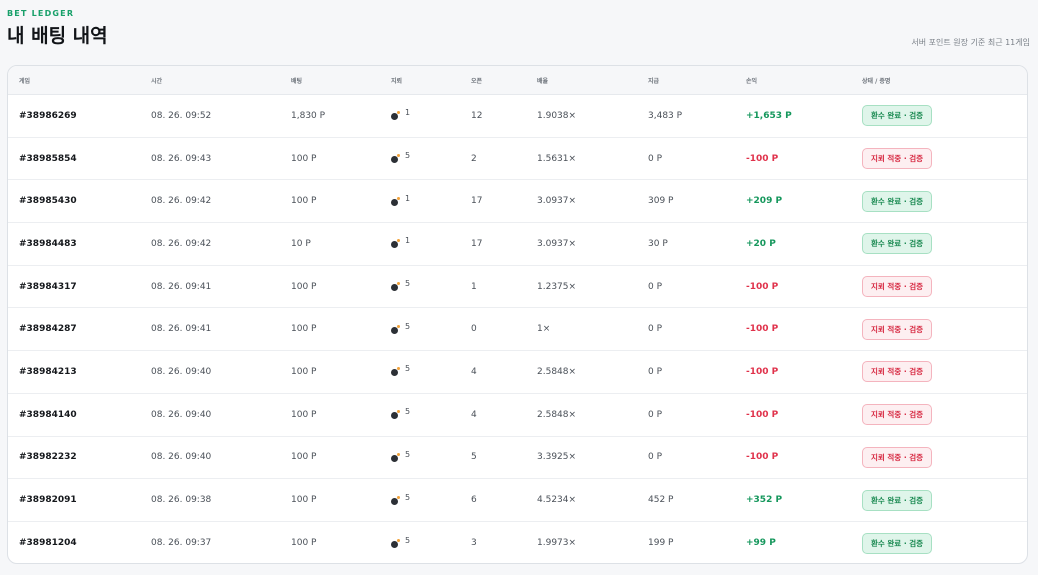 The width and height of the screenshot is (1038, 575). Describe the element at coordinates (48, 286) in the screenshot. I see `game-id: #38984317` at that location.